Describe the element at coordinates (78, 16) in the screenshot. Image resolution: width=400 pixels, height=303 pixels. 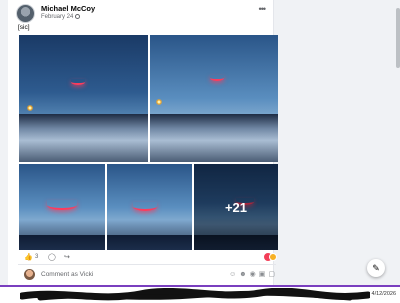
I see `globe-icon` at that location.